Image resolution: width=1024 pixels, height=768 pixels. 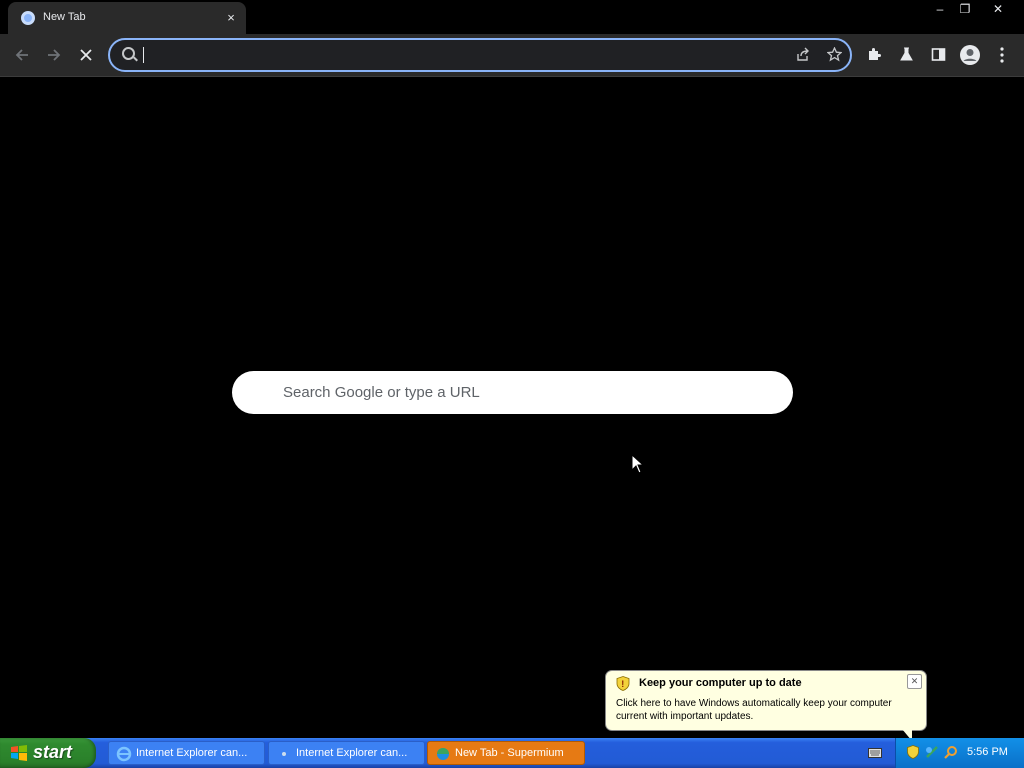 I want to click on text-caret, so click(x=143, y=55).